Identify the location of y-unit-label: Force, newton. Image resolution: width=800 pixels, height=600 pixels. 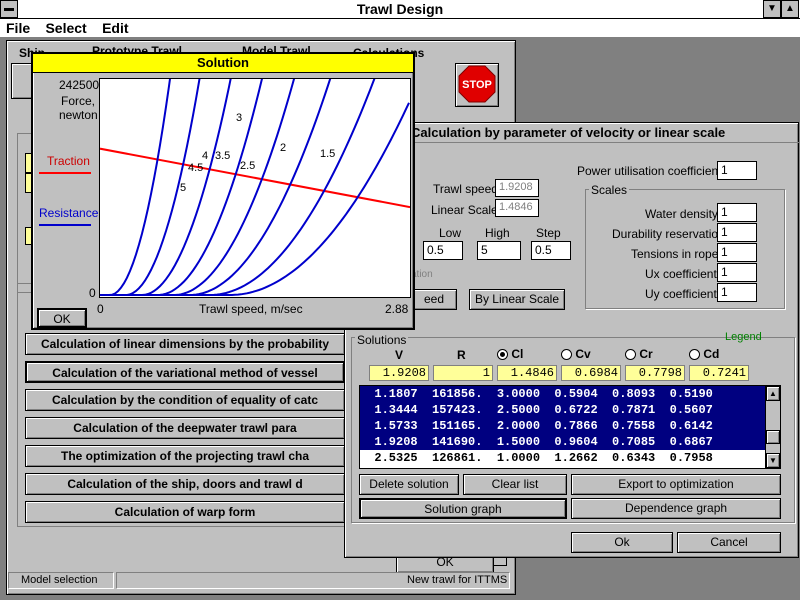
(78, 108).